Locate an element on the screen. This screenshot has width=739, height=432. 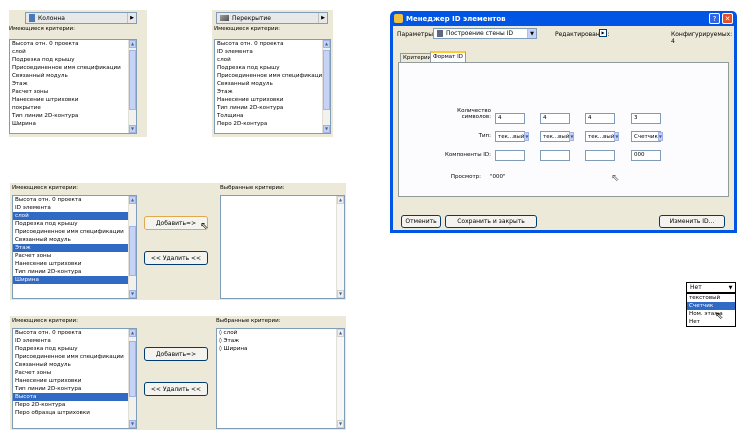
selected-criteria-list: ▲ ▼ is located at coordinates (282, 247).